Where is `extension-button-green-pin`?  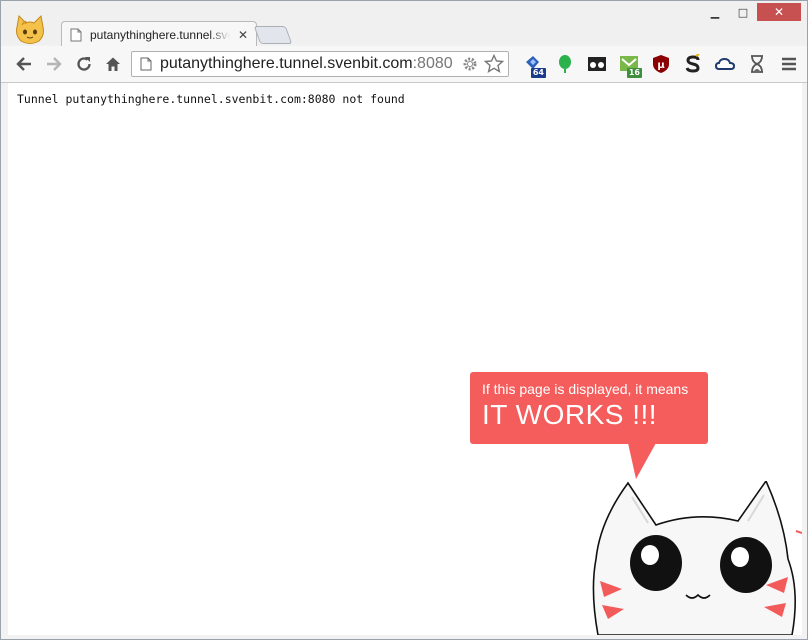 extension-button-green-pin is located at coordinates (565, 64).